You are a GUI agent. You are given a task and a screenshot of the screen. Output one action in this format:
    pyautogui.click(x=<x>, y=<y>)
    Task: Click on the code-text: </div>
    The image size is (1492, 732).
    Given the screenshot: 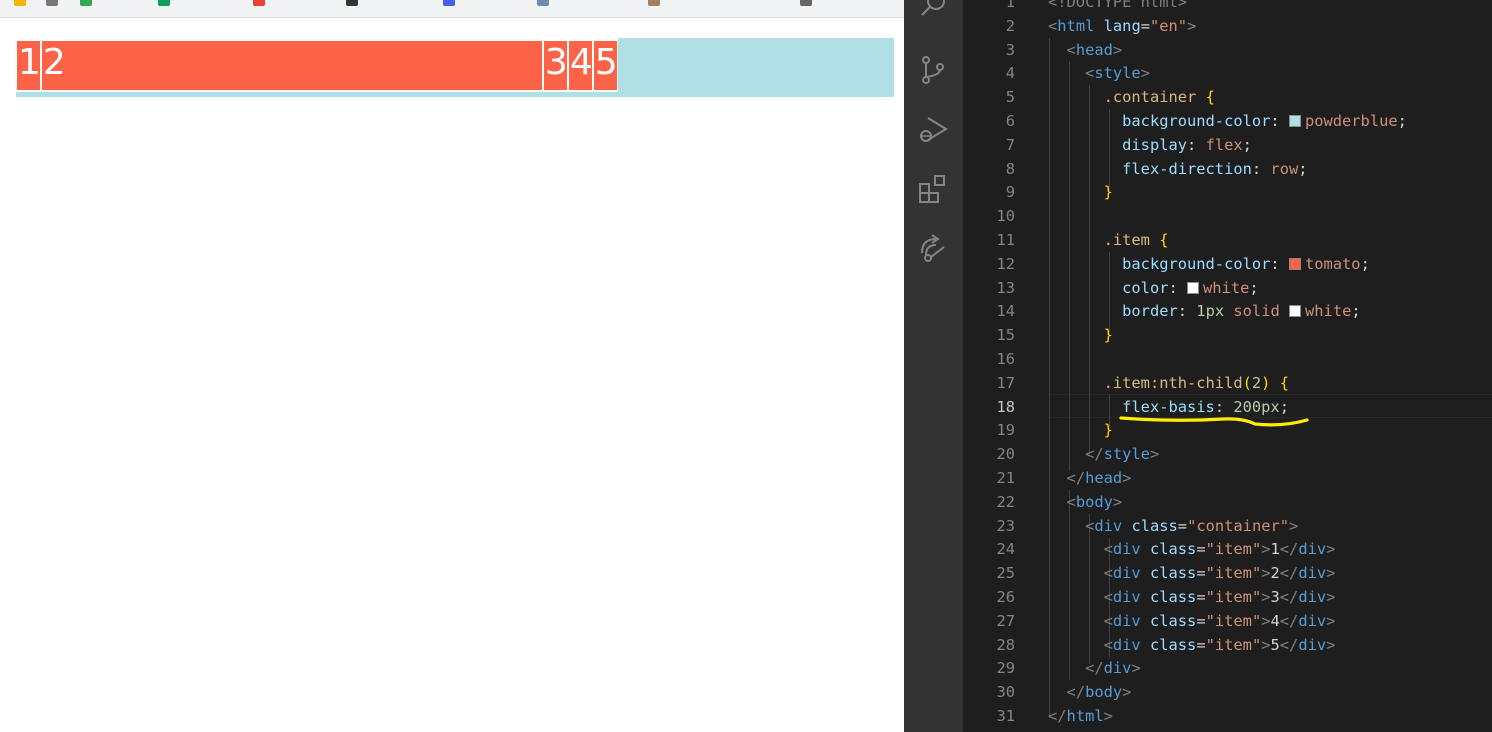 What is the action you would take?
    pyautogui.click(x=1113, y=668)
    